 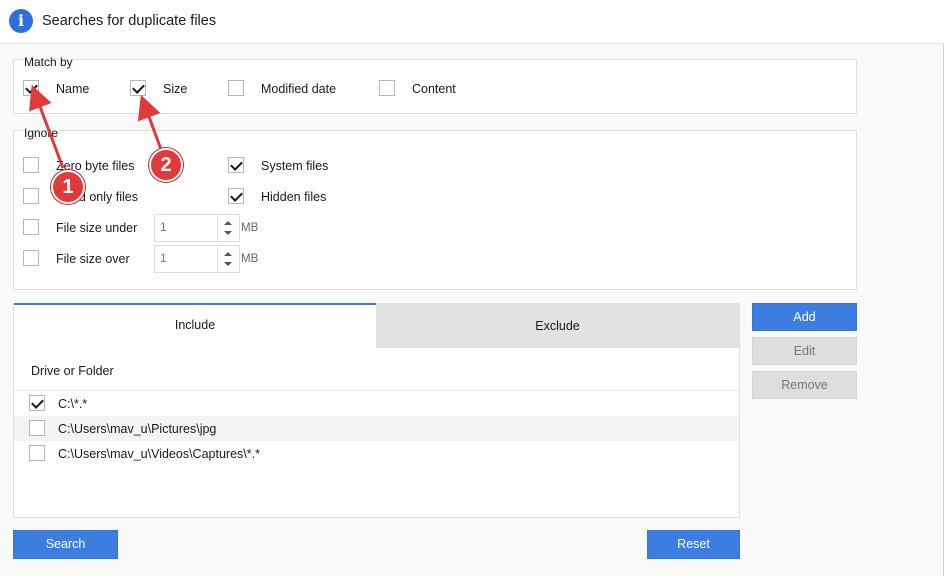 What do you see at coordinates (166, 165) in the screenshot?
I see `annotation-badge-2: 2` at bounding box center [166, 165].